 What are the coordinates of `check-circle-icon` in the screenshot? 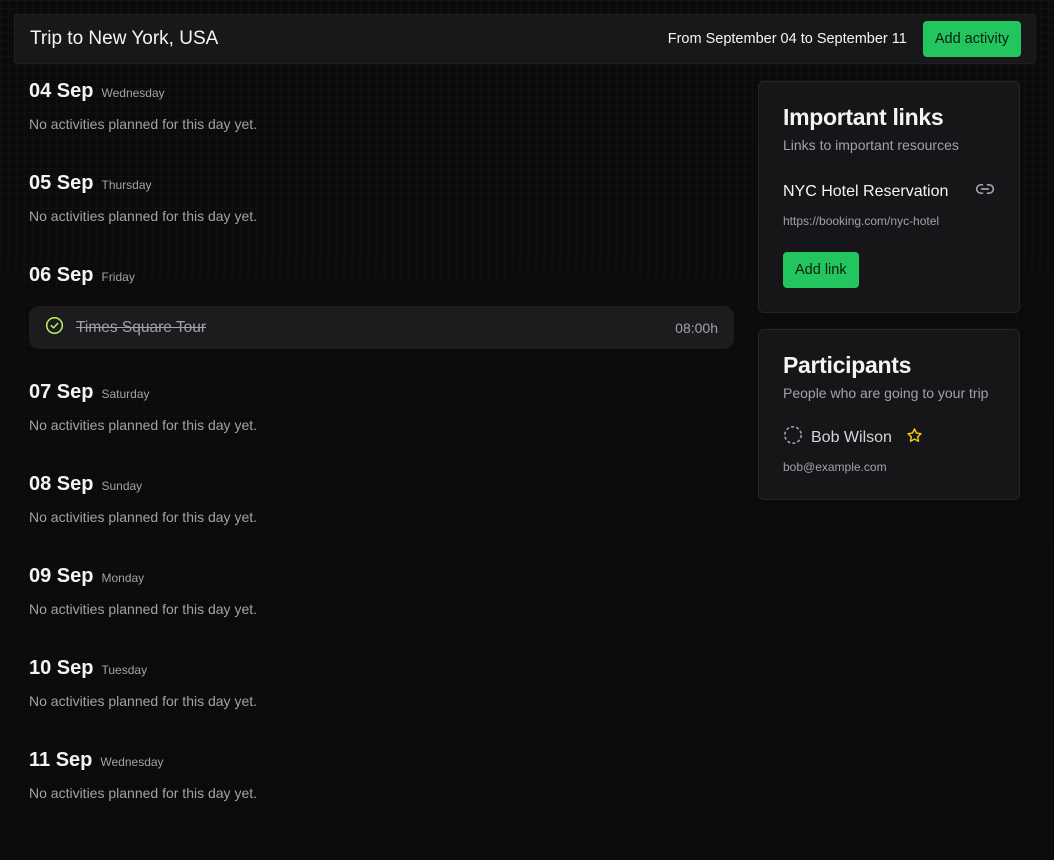 It's located at (54, 328).